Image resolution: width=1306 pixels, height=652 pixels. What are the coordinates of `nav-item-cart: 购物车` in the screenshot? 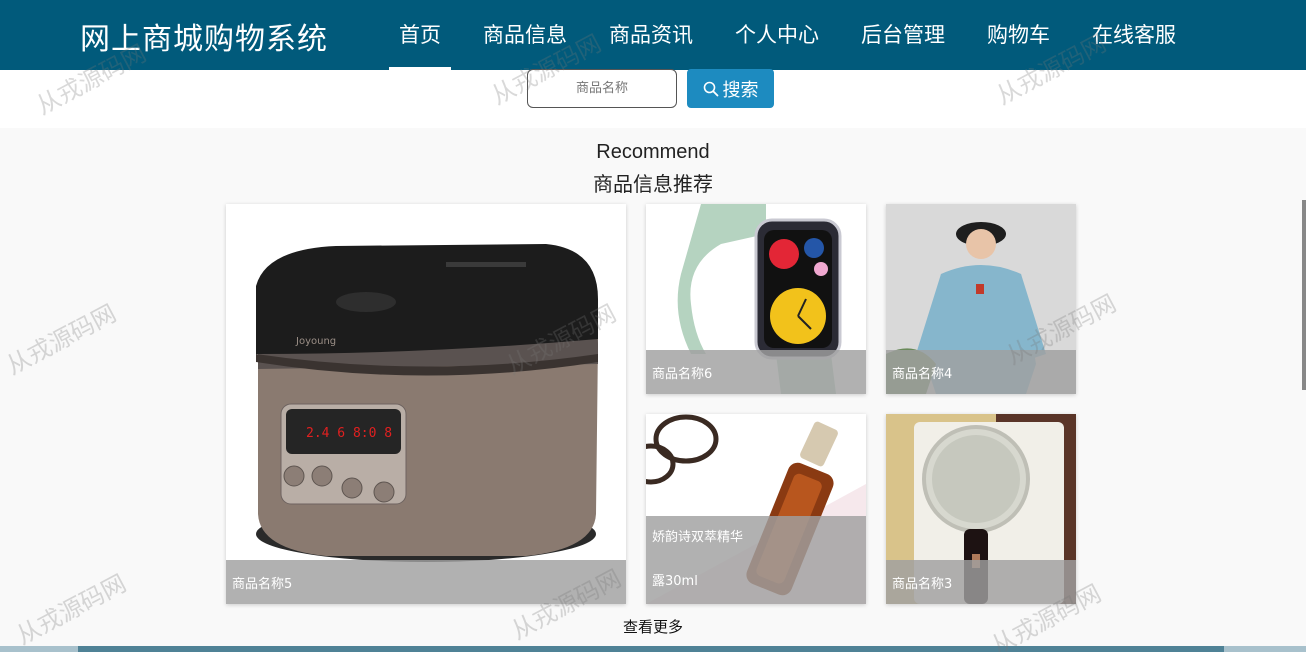 It's located at (1018, 35).